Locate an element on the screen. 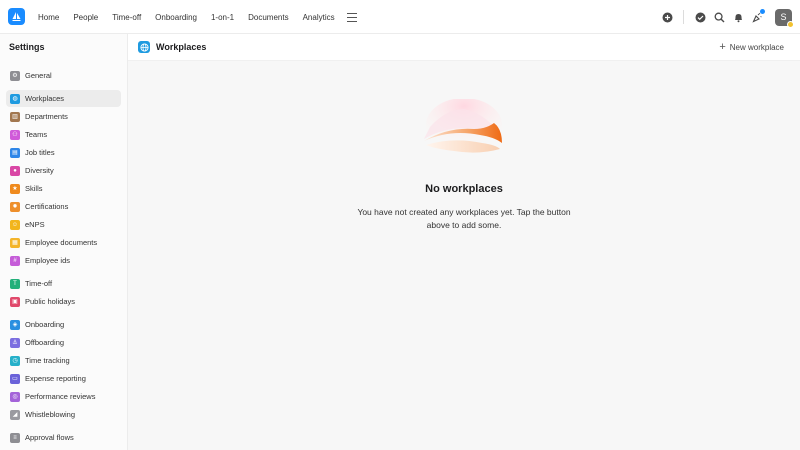  sidebar-item-departments: ▥ Departments is located at coordinates (63, 116).